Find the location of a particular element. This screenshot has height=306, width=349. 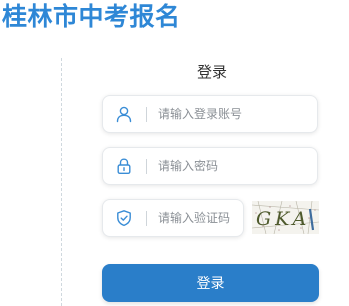

login-heading: 登录 is located at coordinates (211, 72).